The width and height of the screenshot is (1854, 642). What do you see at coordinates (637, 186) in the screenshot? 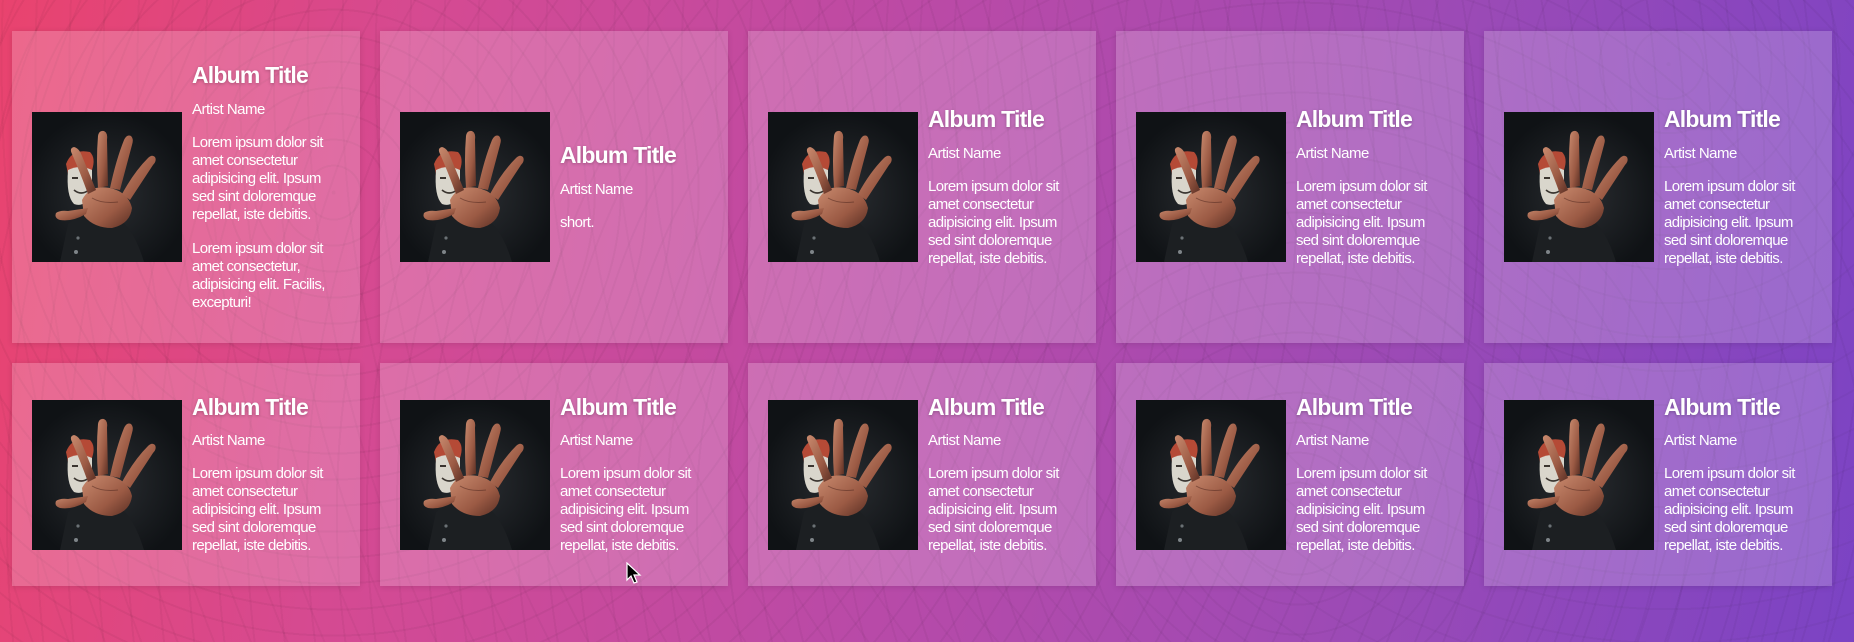
I see `album-info: Album Title Artist Name short.` at bounding box center [637, 186].